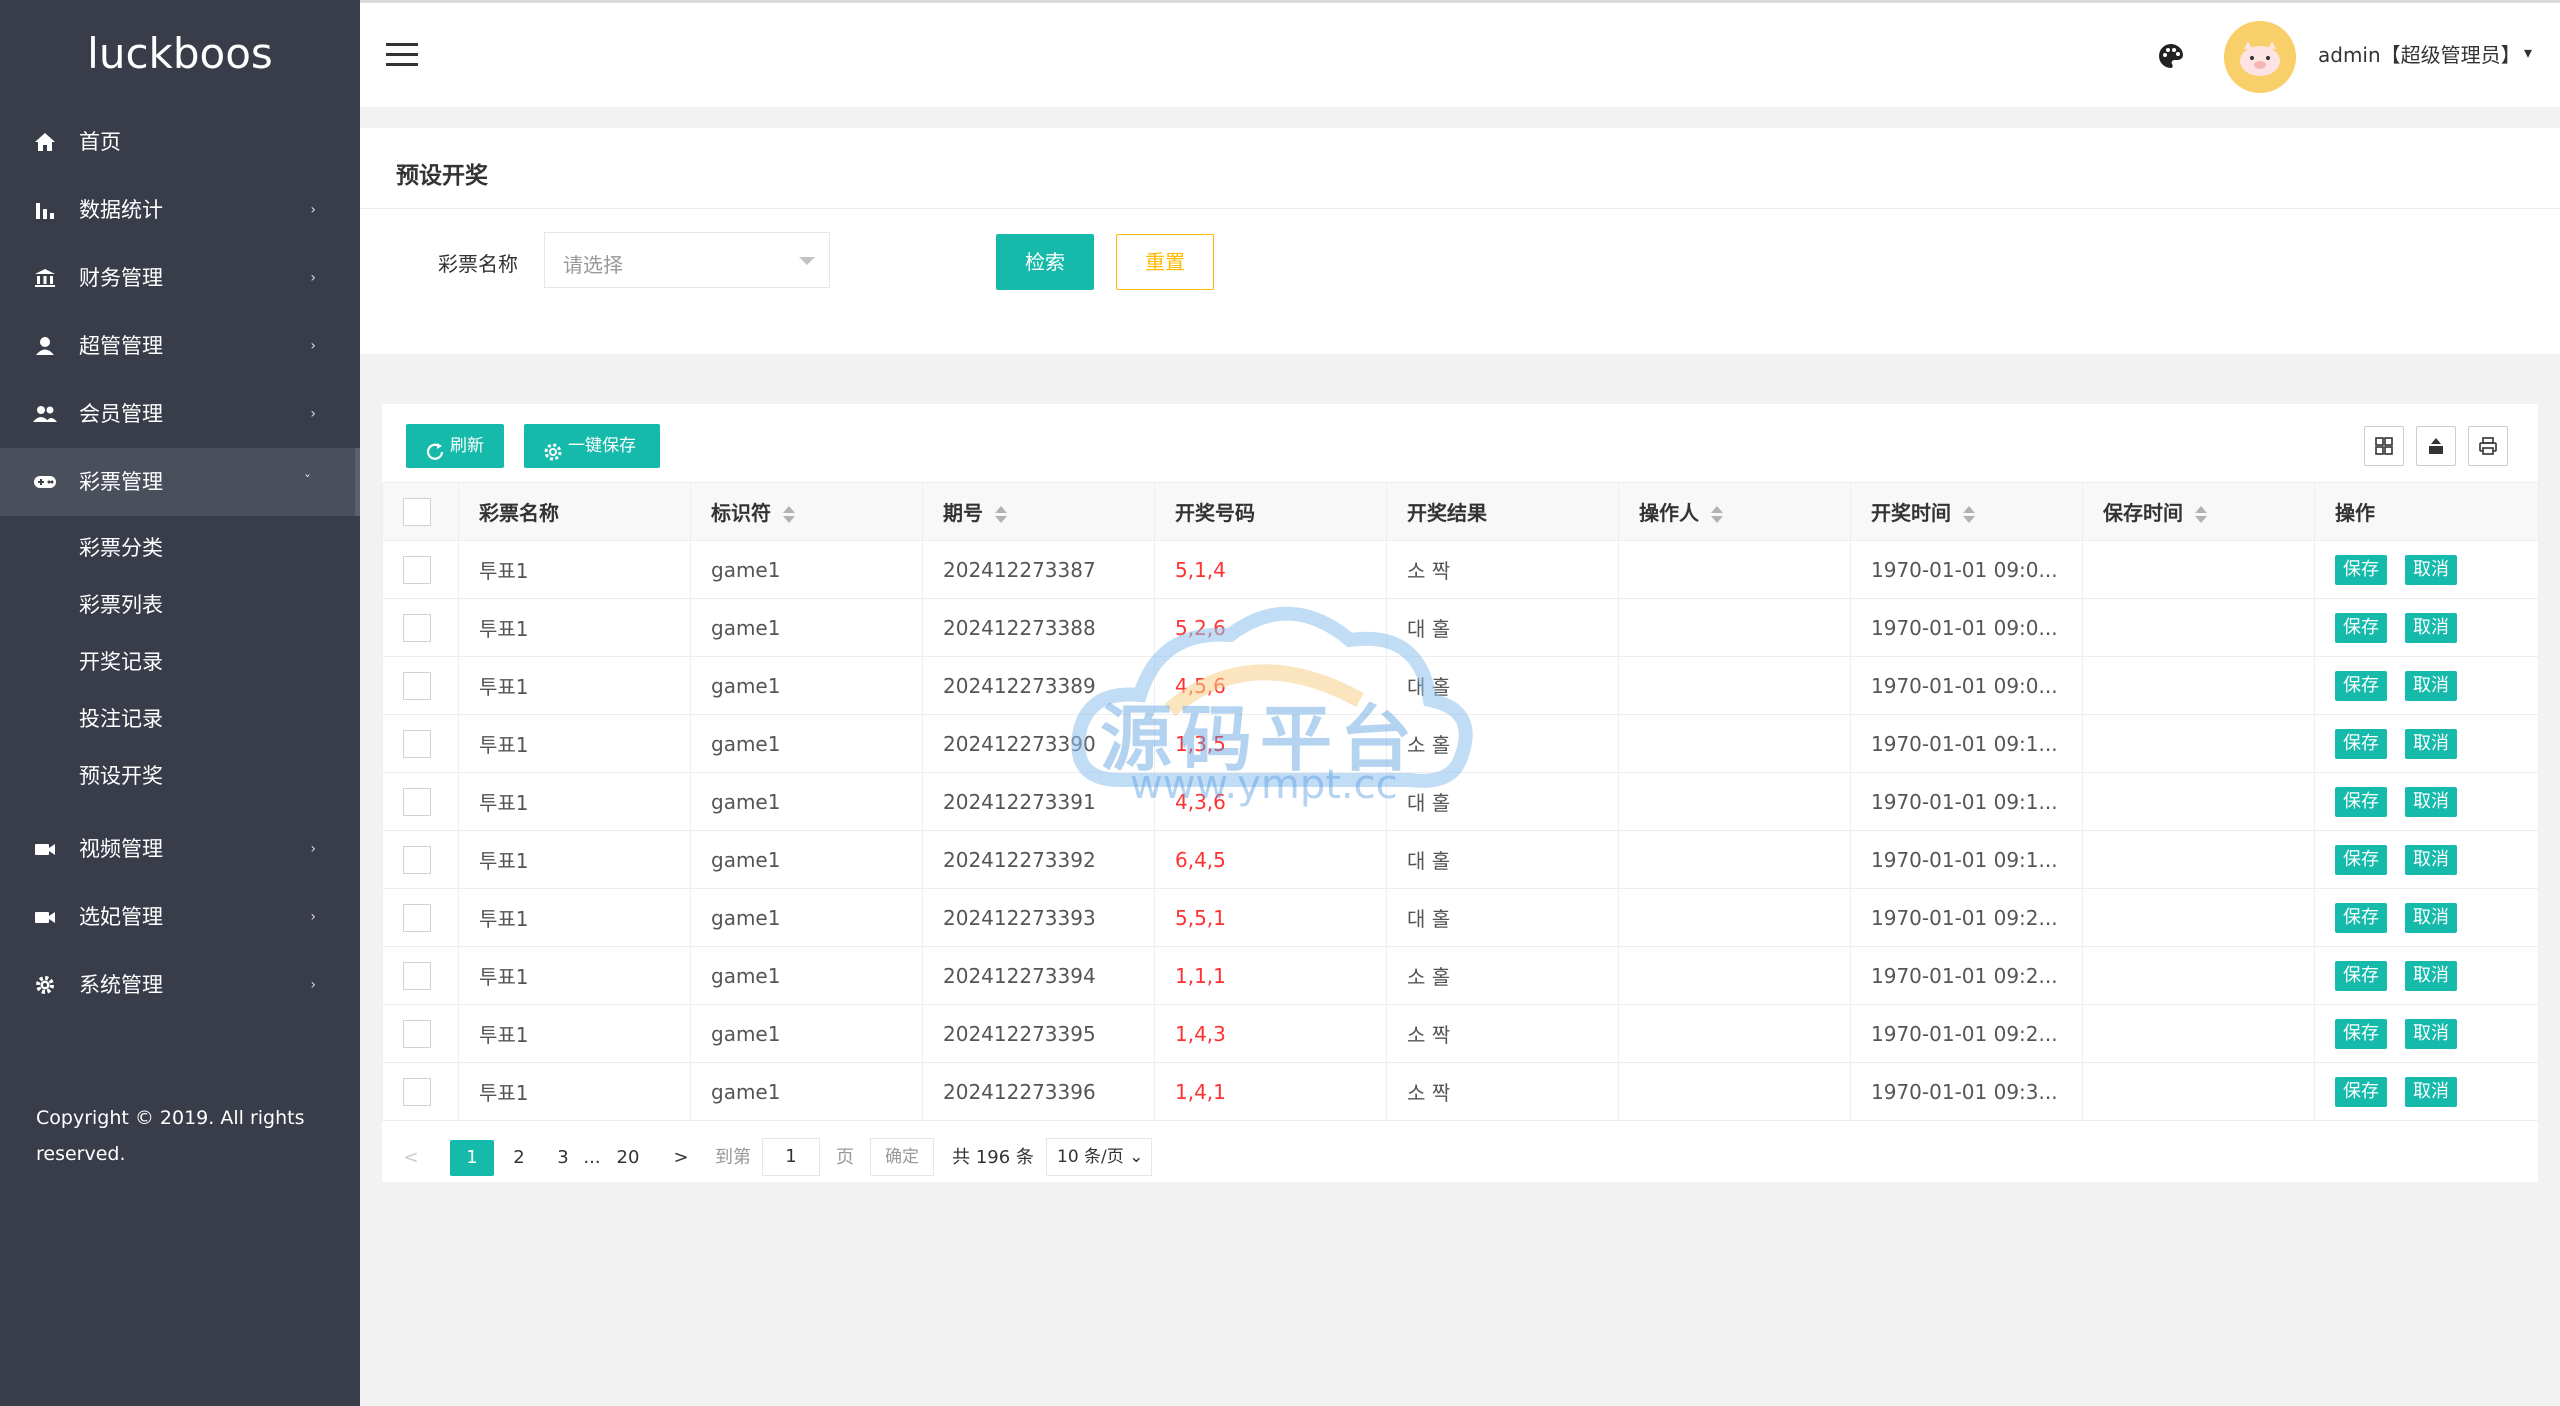 The image size is (2560, 1406). Describe the element at coordinates (180, 917) in the screenshot. I see `sidebar-item-select: 选妃管理 ›` at that location.